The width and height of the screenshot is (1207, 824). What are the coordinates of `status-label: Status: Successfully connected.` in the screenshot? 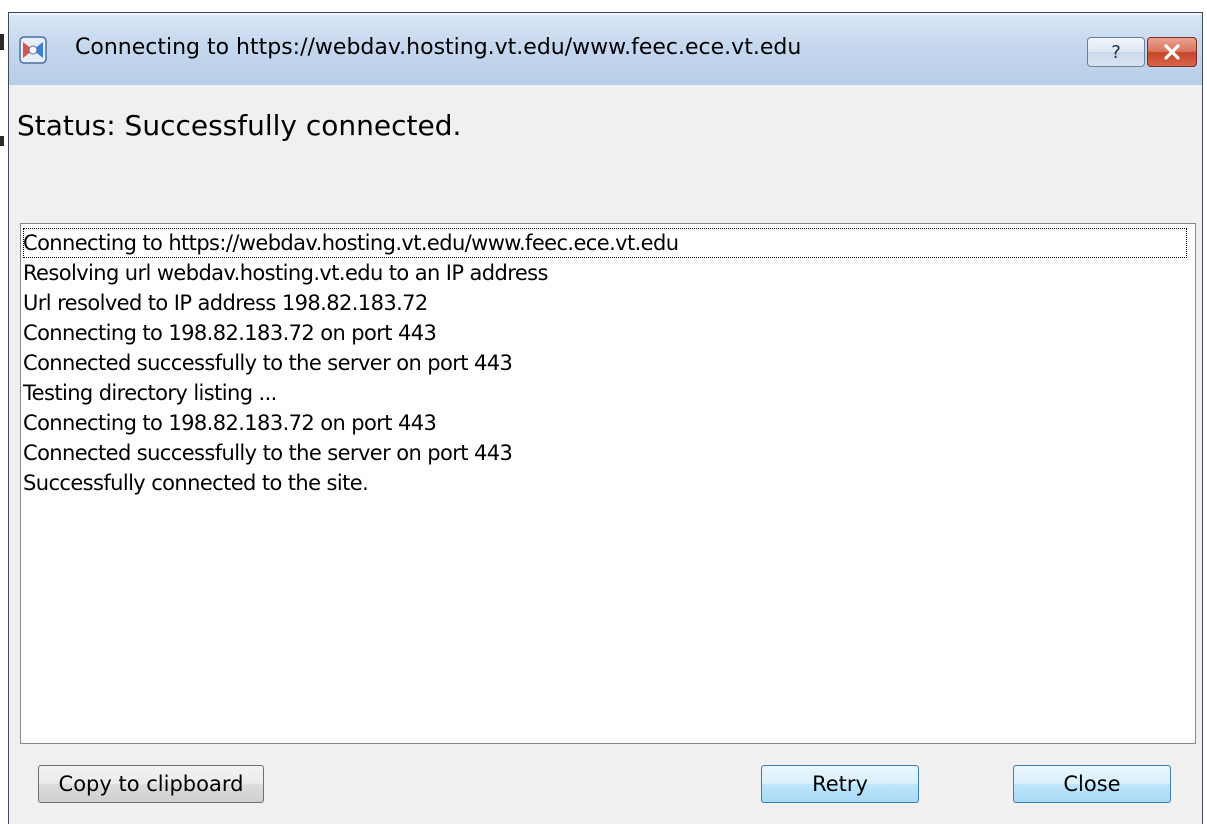 It's located at (239, 125).